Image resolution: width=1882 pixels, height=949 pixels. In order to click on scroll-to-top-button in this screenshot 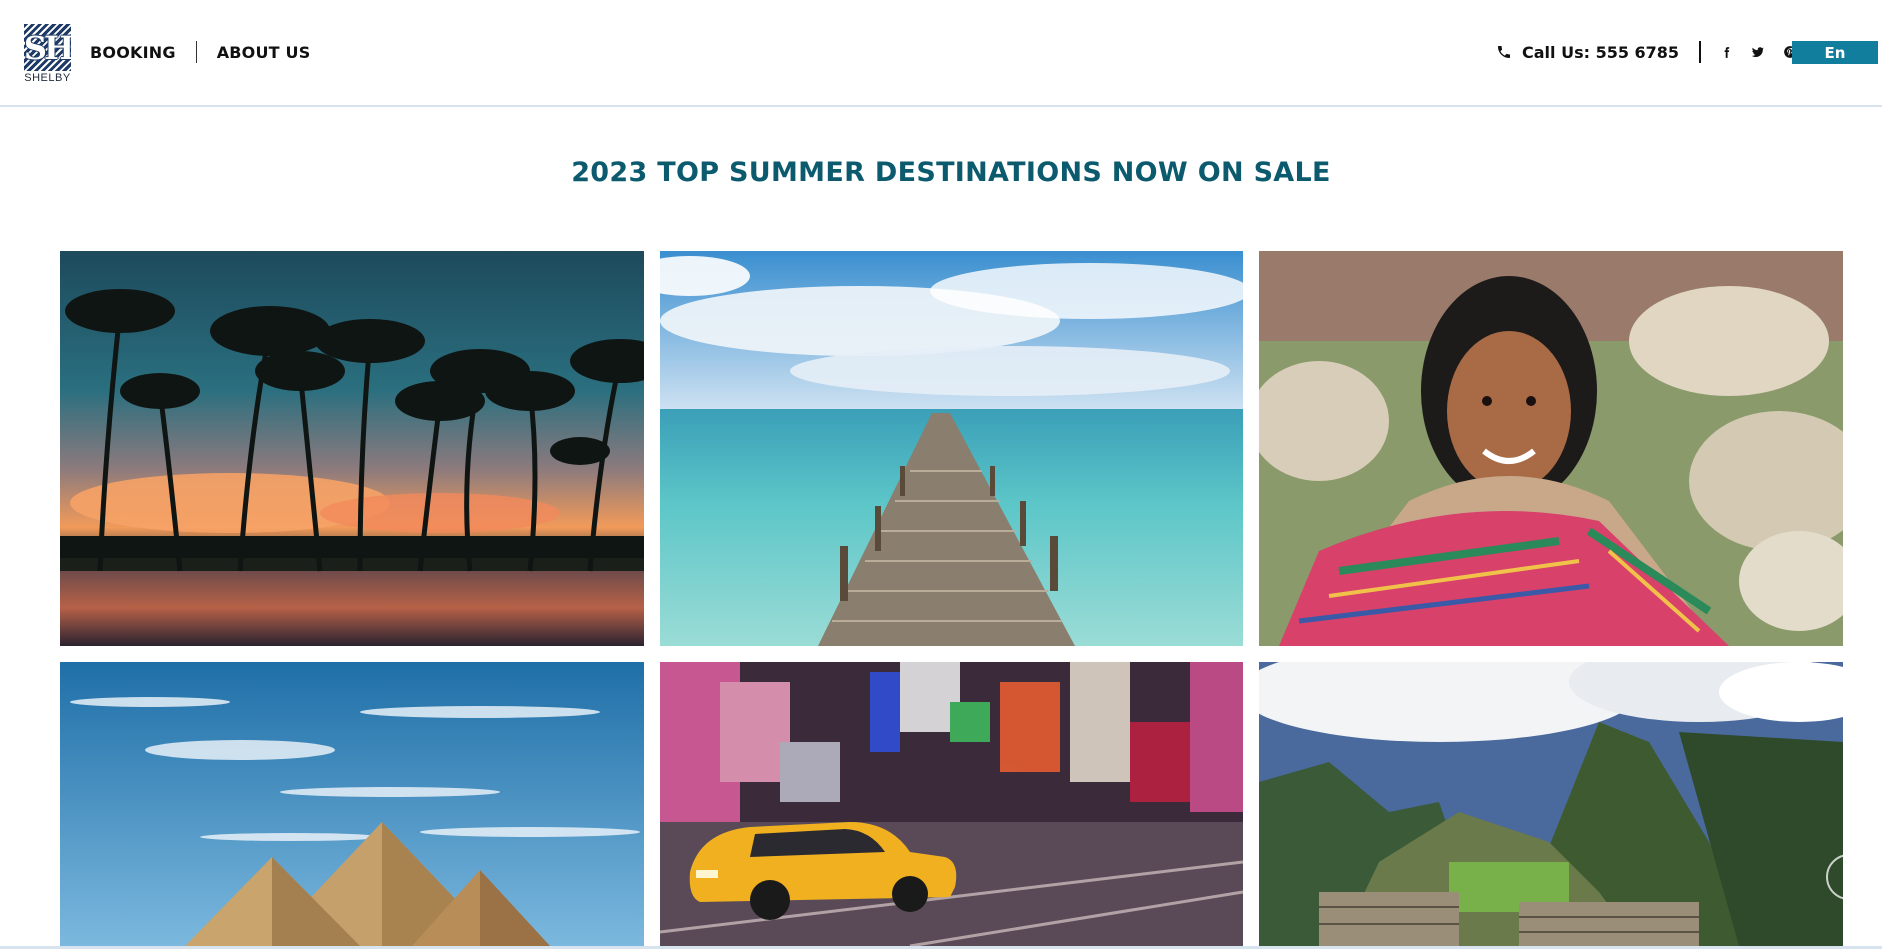, I will do `click(1849, 877)`.